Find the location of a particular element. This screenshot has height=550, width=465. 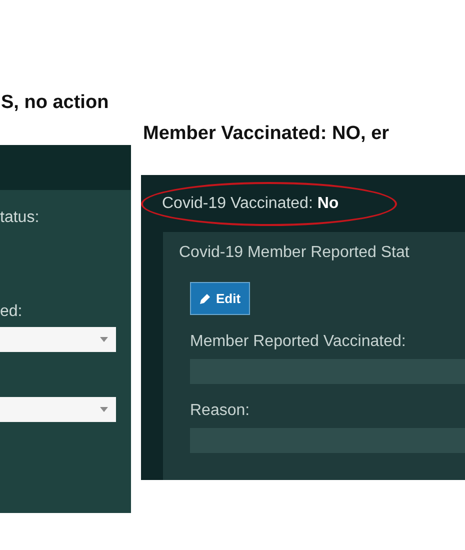

field-label: Member Reported Vaccinated: is located at coordinates (298, 342).